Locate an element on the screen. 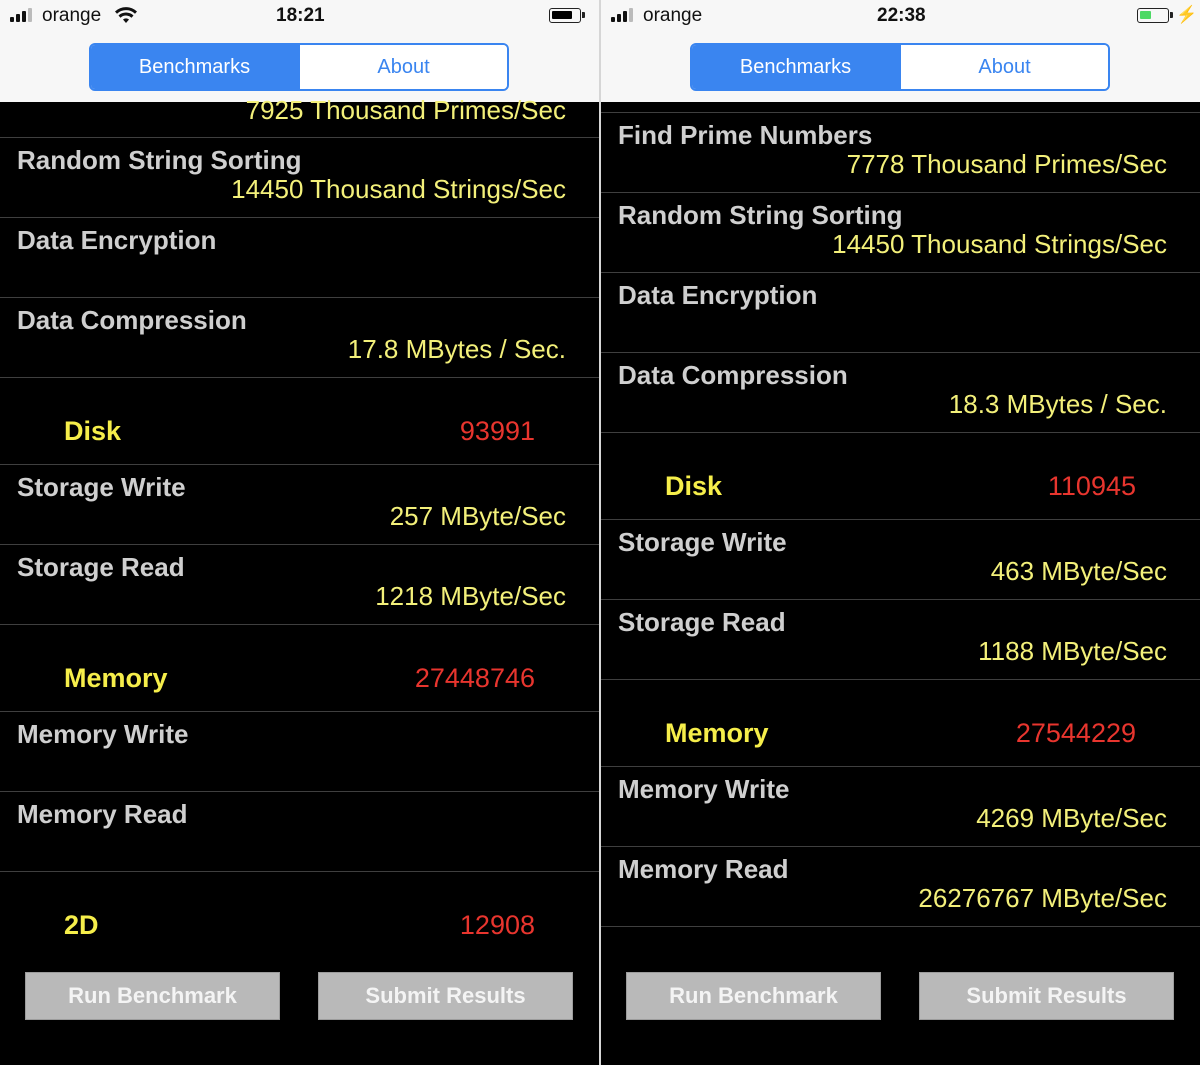  category-label: 2D is located at coordinates (81, 925).